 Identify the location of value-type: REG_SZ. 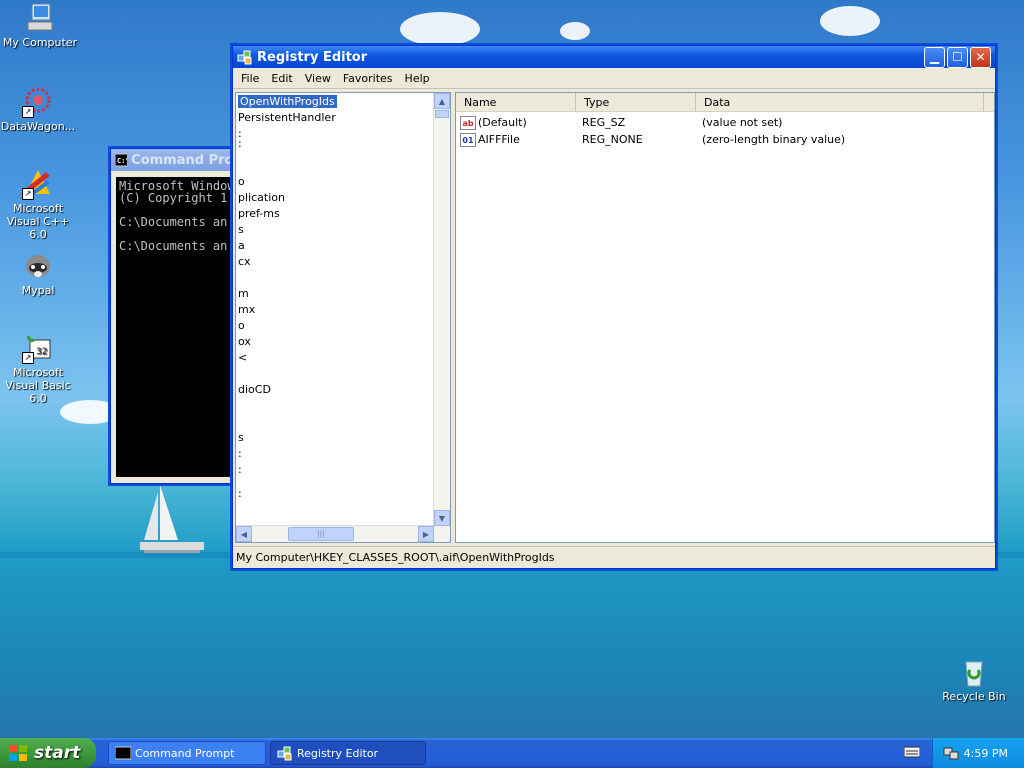
(604, 122).